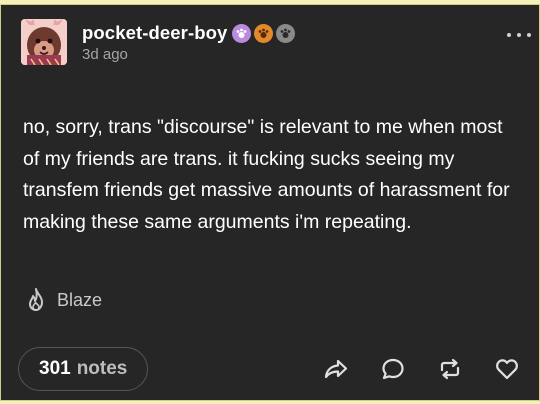 The width and height of the screenshot is (540, 404). I want to click on badge-list, so click(265, 33).